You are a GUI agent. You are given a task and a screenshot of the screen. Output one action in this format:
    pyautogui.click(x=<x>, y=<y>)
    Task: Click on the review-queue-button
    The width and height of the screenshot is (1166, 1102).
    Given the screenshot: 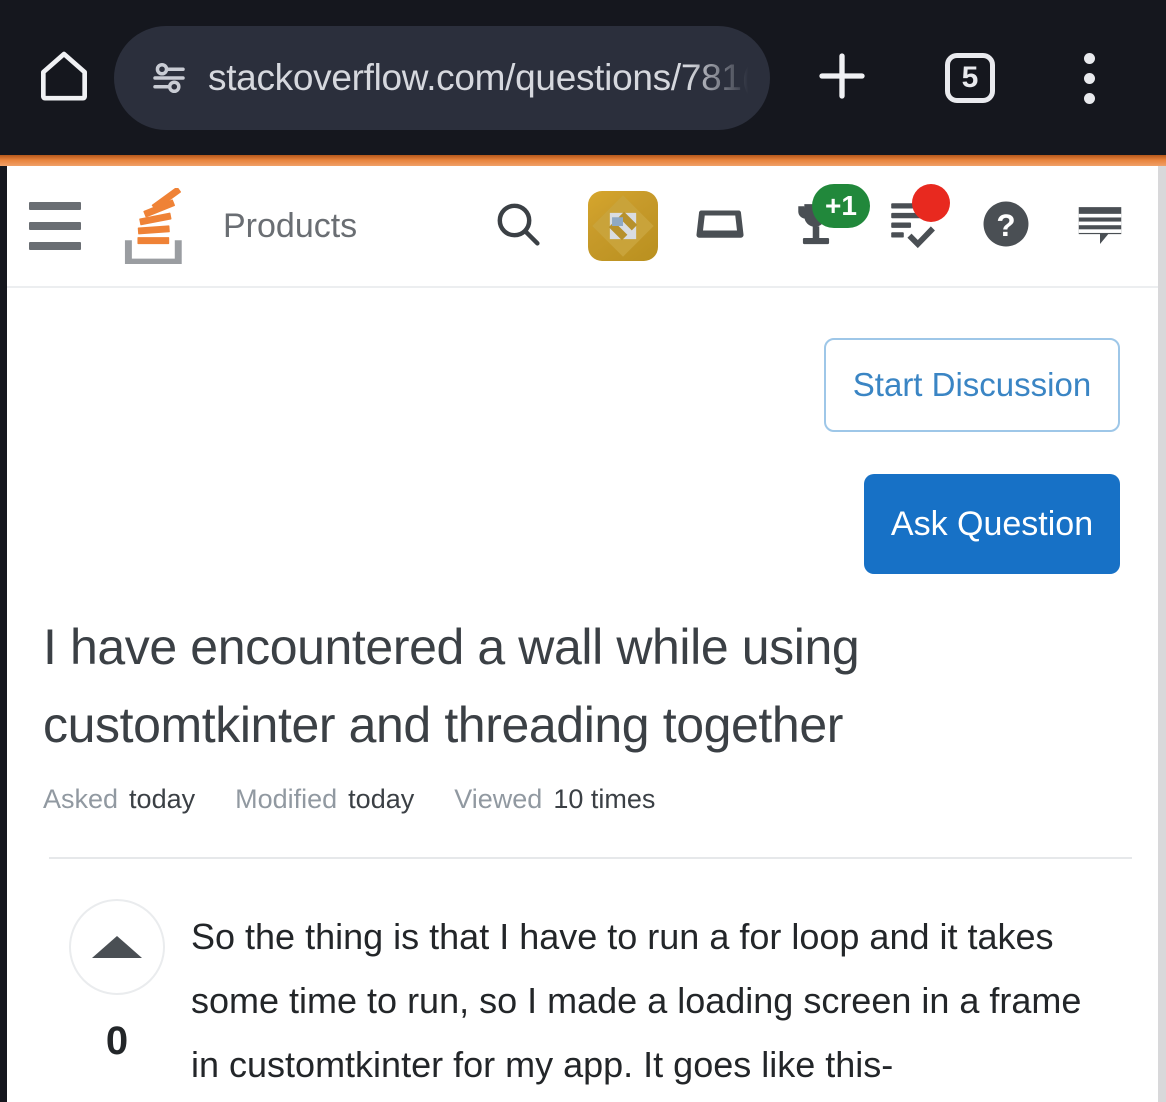 What is the action you would take?
    pyautogui.click(x=912, y=226)
    